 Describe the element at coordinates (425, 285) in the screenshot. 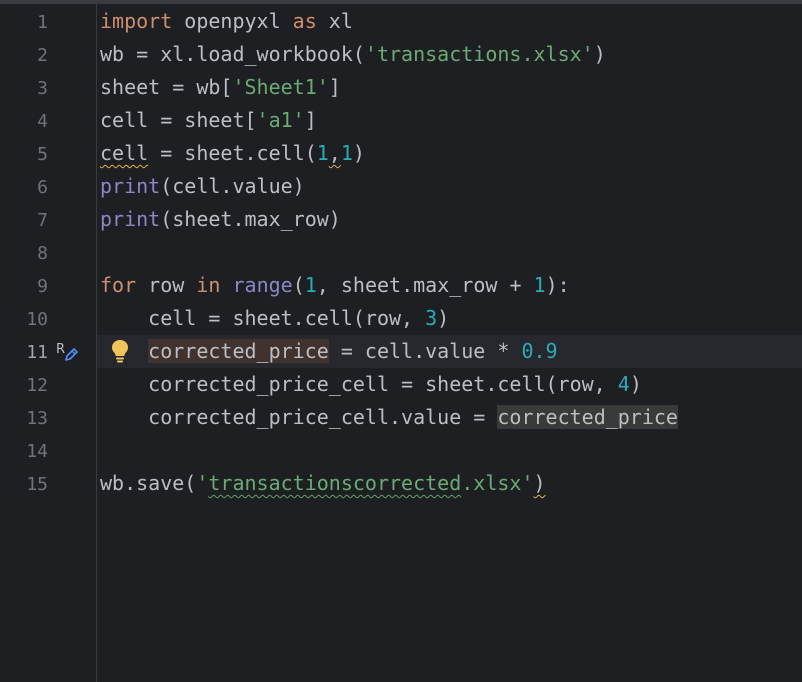

I see `code-text: , sheet.max_row +` at that location.